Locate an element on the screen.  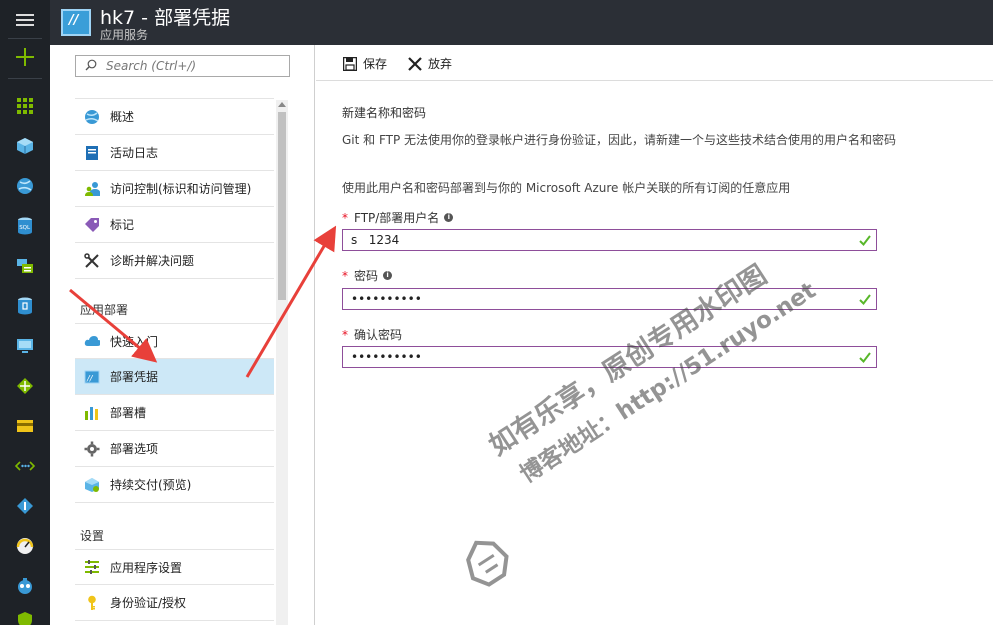
password-label-row: * 密码 i is located at coordinates (367, 275).